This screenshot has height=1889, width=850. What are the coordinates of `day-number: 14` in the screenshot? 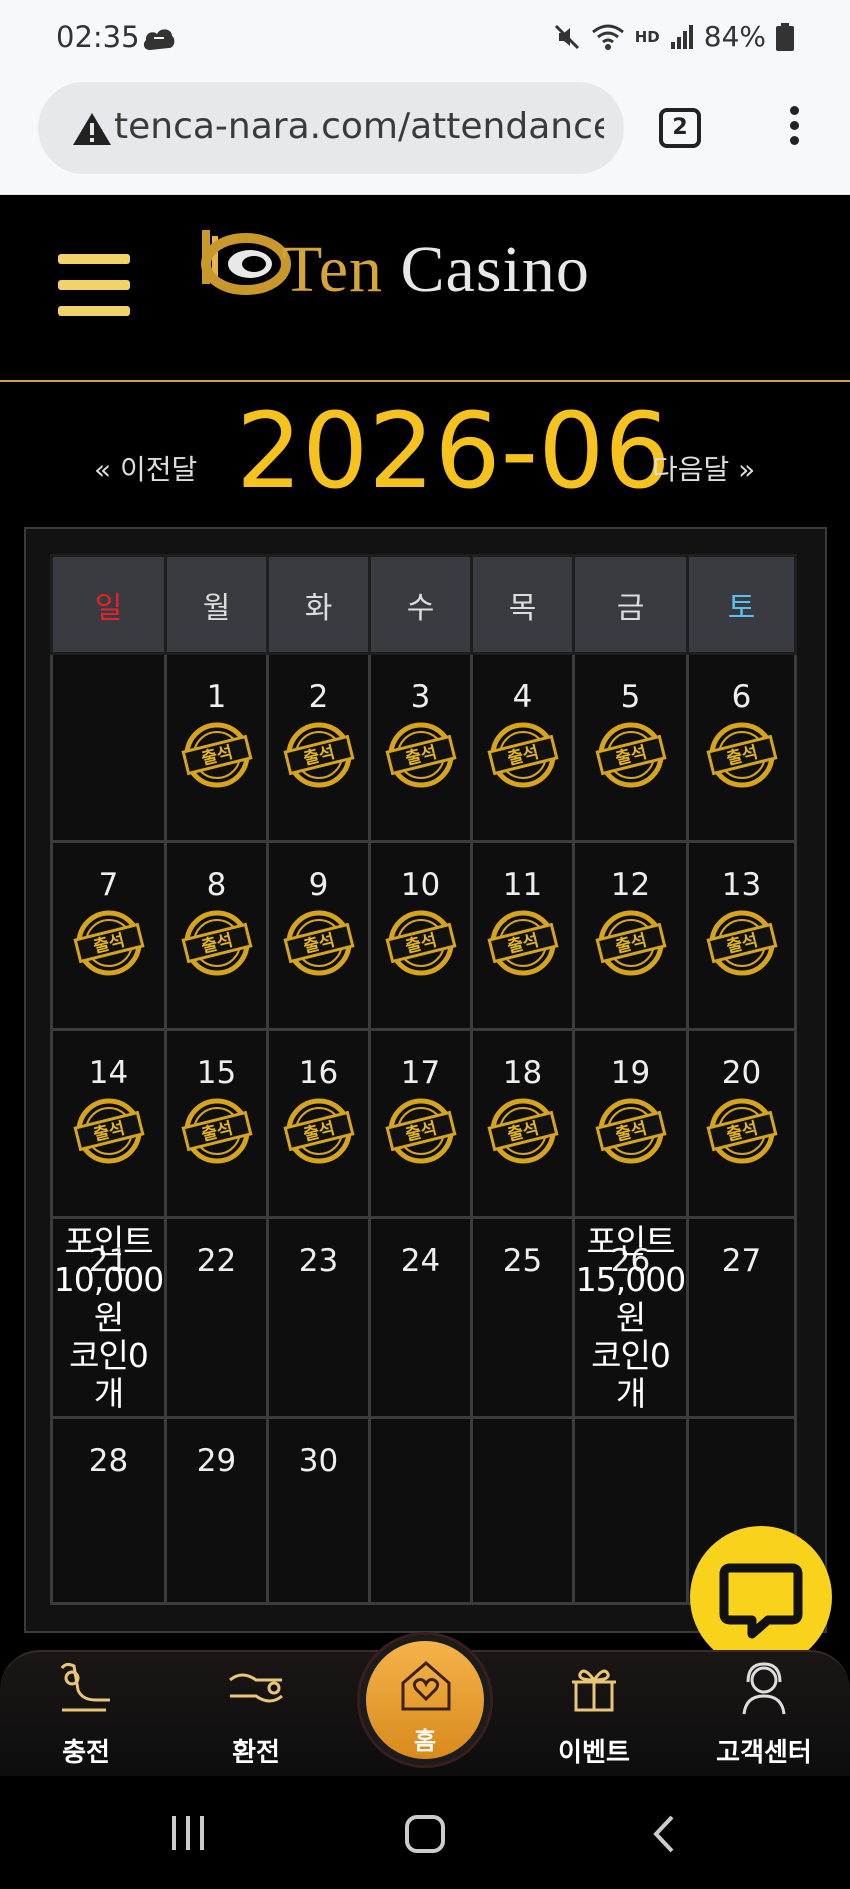 It's located at (108, 1073).